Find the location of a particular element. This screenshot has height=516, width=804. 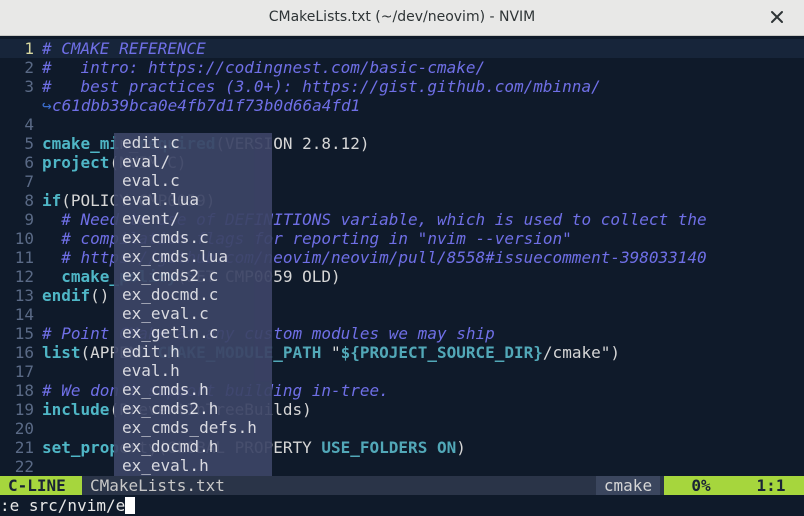

code-token: if is located at coordinates (52, 200).